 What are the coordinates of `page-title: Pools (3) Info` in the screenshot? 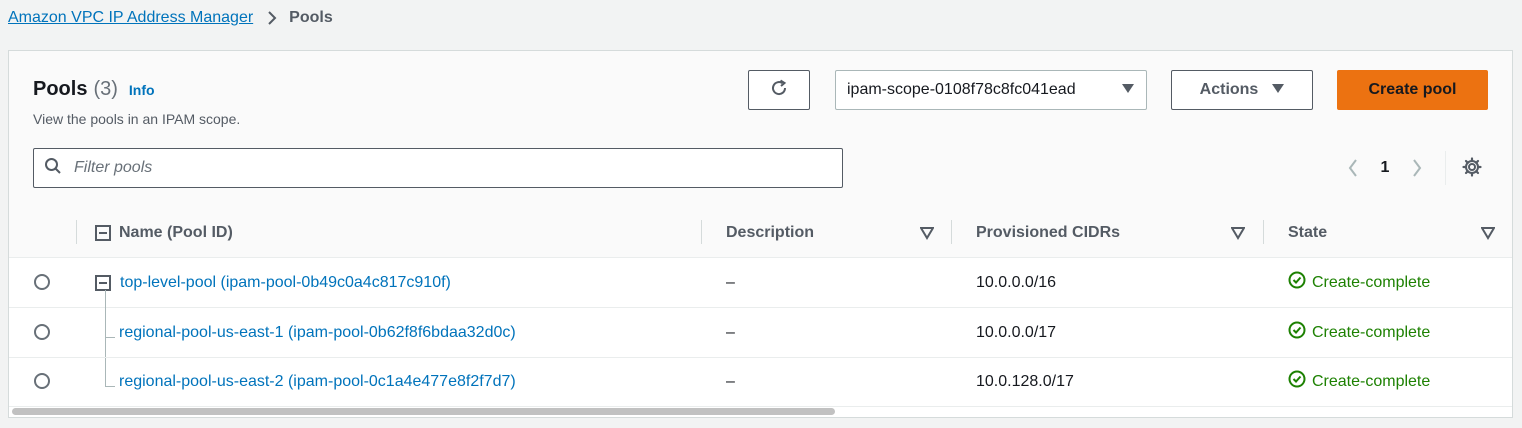 It's located at (94, 89).